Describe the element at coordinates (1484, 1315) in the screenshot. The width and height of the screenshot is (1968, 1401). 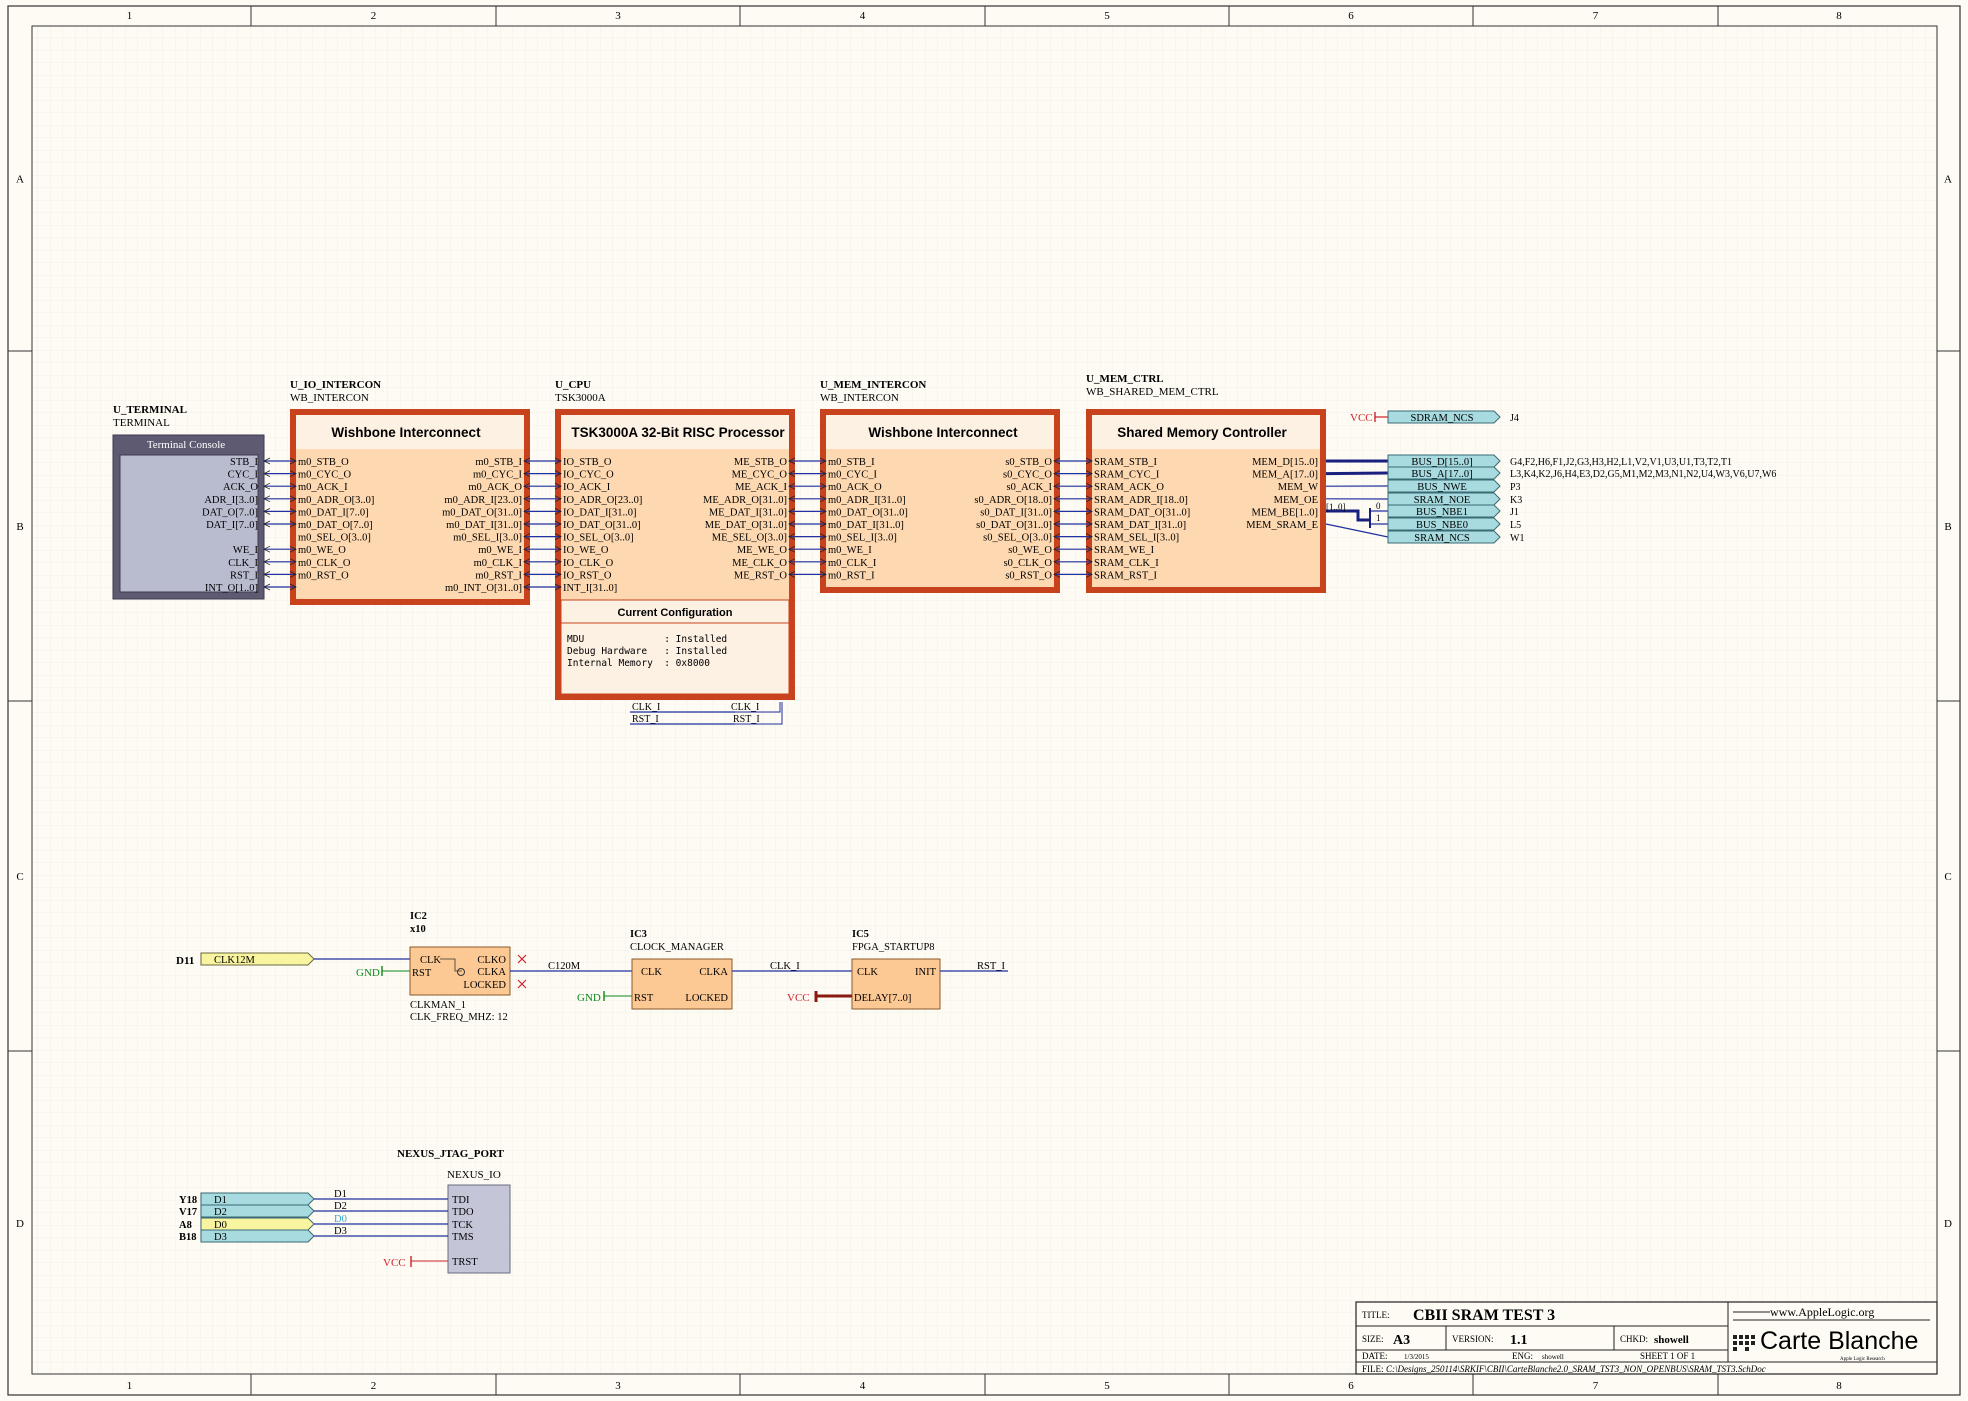
I see `sheet-title: CBII SRAM TEST 3` at that location.